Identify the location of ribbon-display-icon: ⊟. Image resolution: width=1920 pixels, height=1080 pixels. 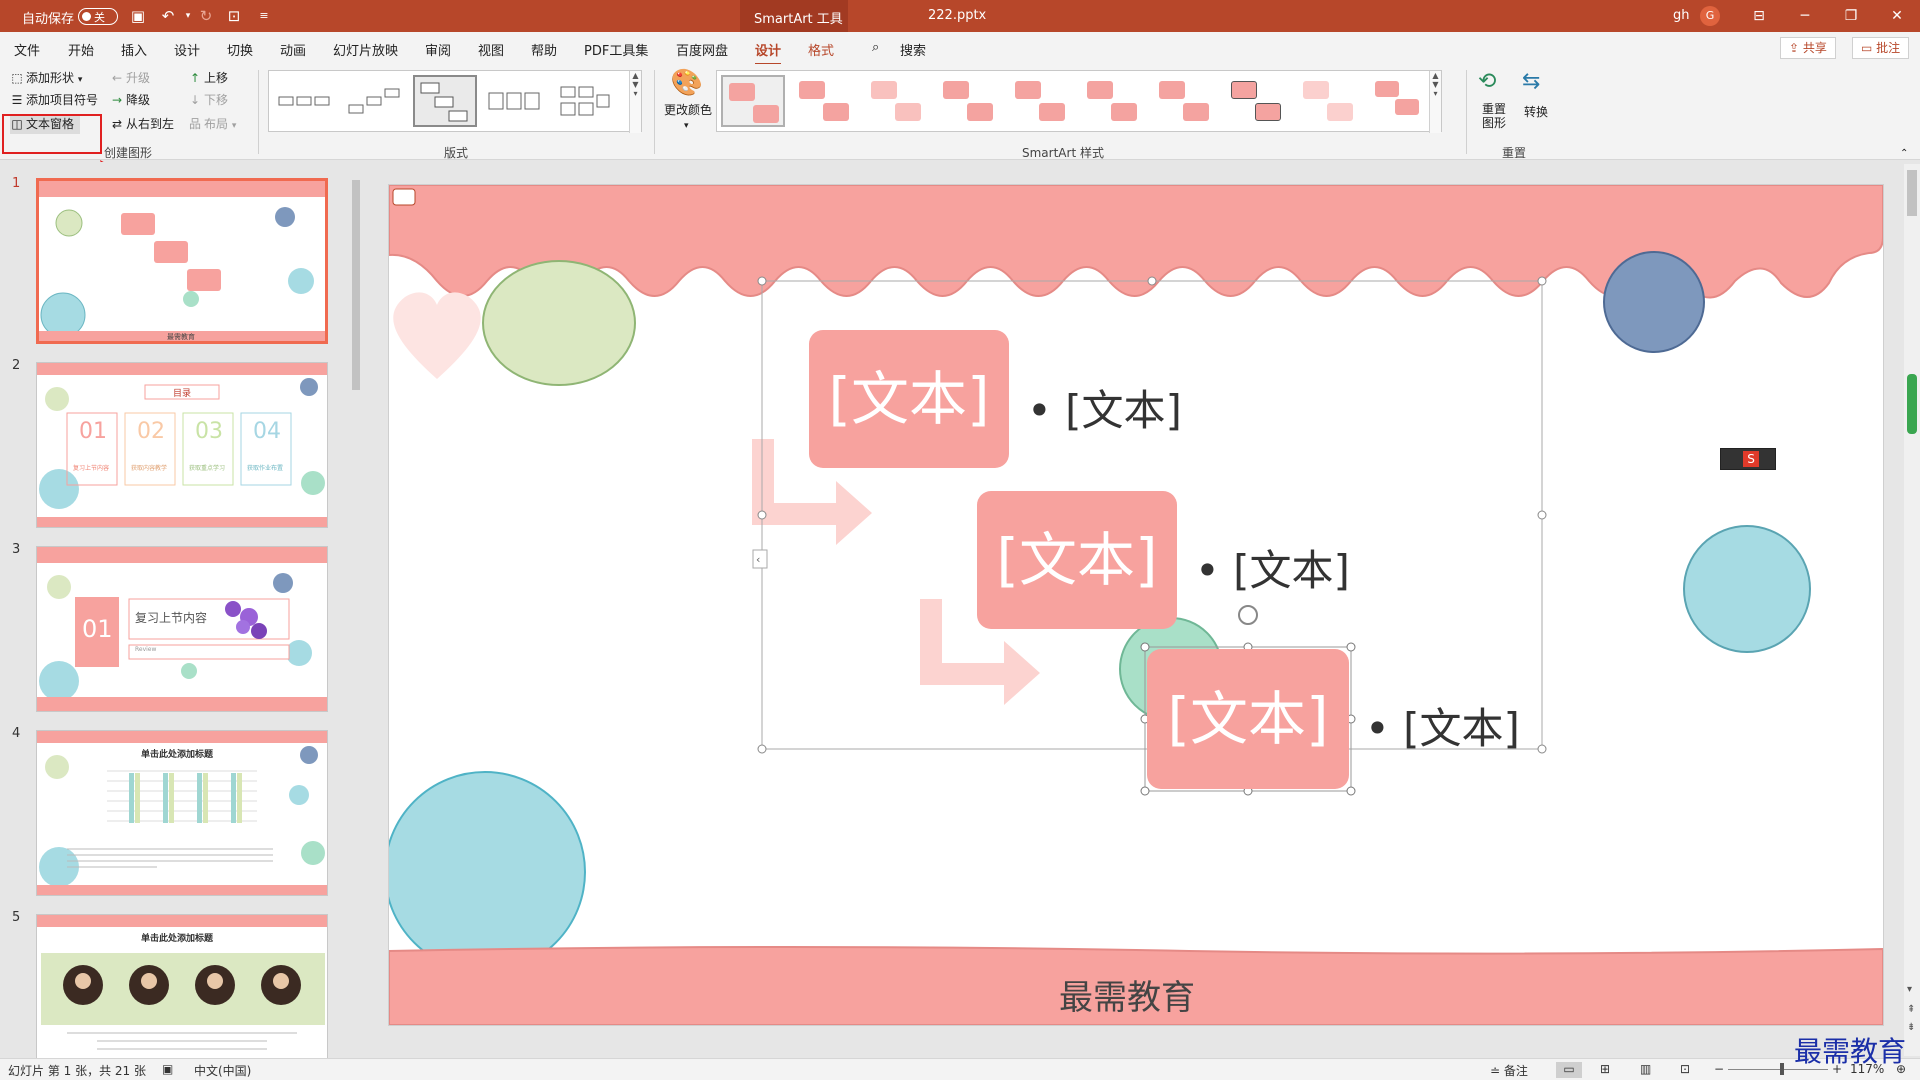
(1759, 16).